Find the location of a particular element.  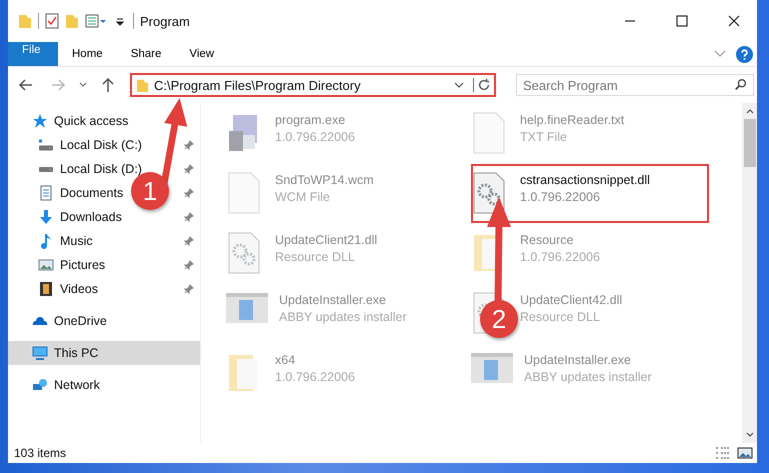

step-badge: 2 is located at coordinates (499, 319).